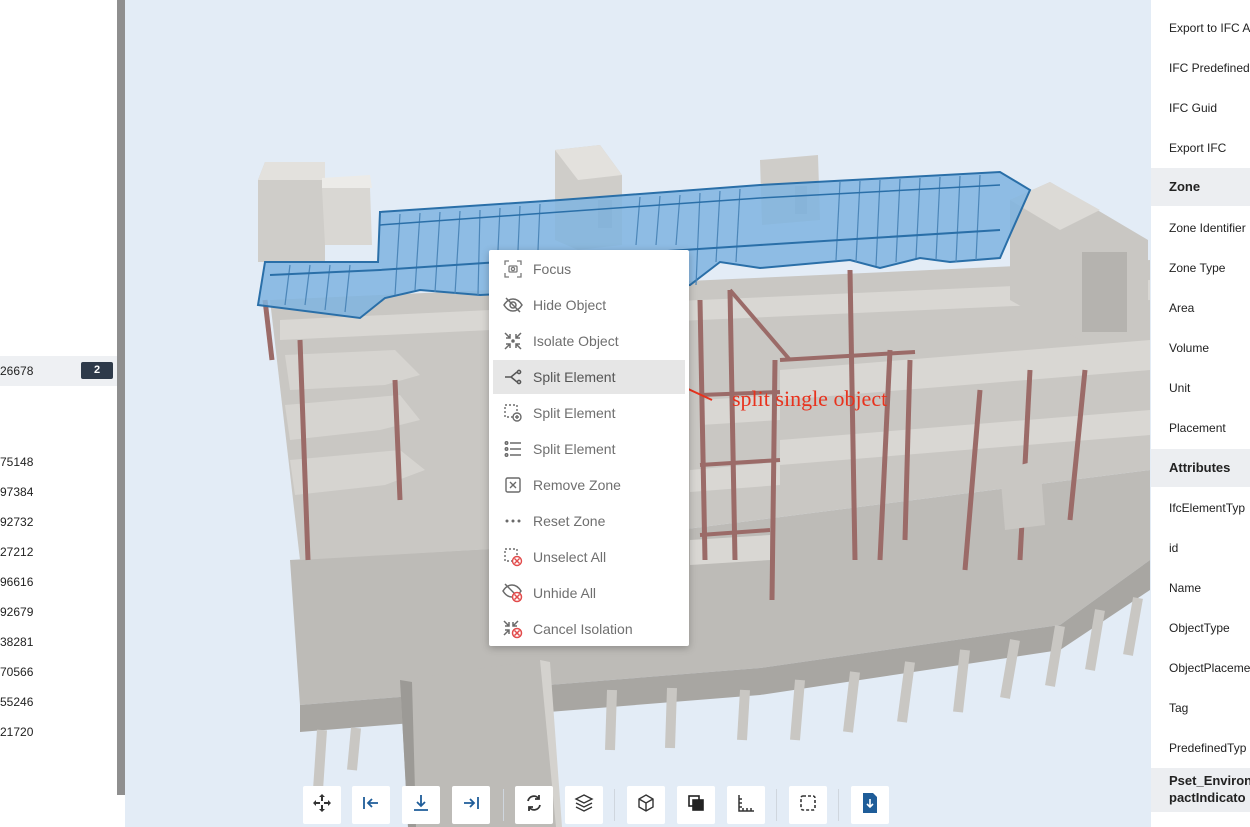 The height and width of the screenshot is (827, 1250). What do you see at coordinates (1207, 508) in the screenshot?
I see `prop-row: IfcElementTyp` at bounding box center [1207, 508].